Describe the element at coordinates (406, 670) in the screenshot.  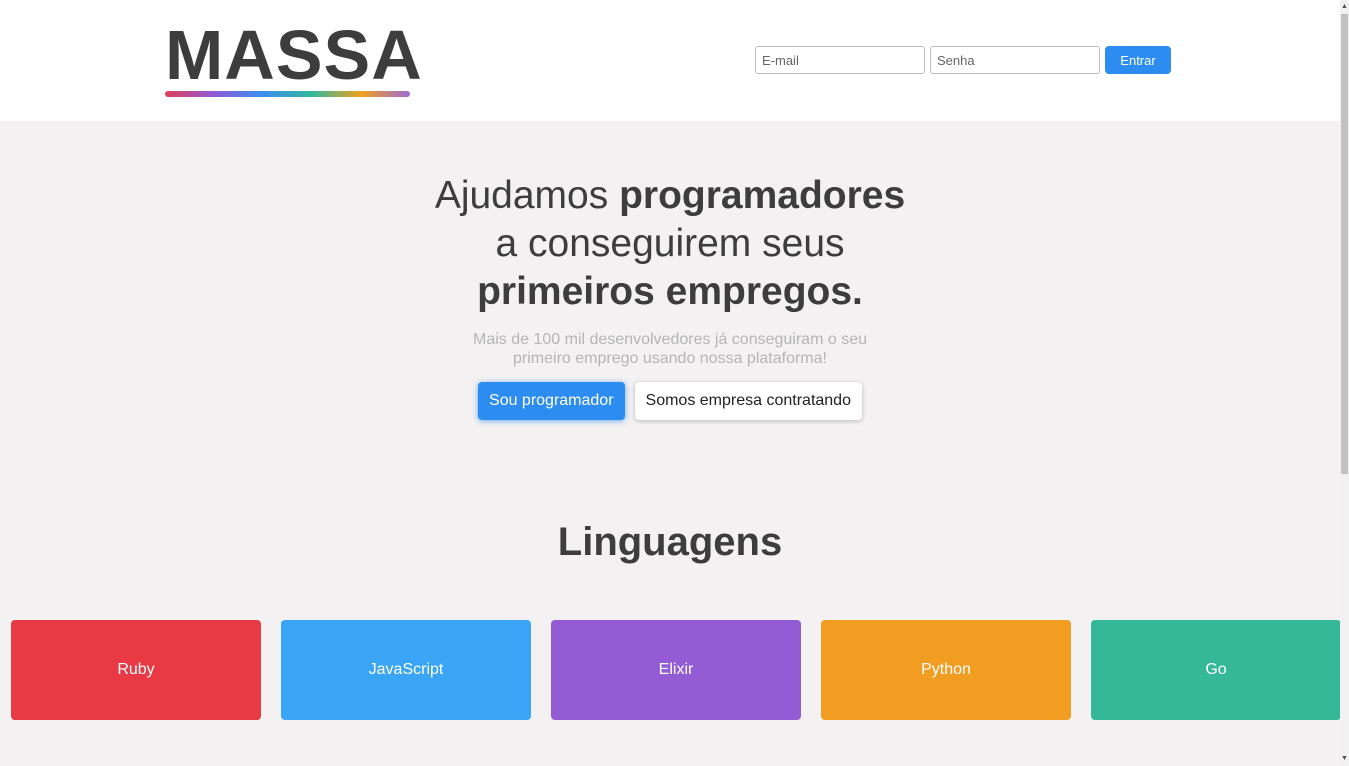
I see `language-card-javascript: JavaScript` at that location.